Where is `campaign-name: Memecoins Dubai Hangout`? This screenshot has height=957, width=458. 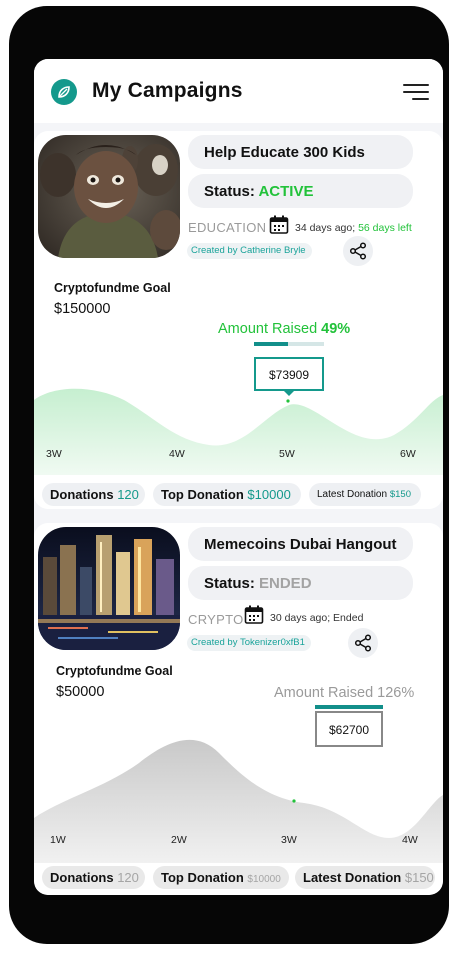 campaign-name: Memecoins Dubai Hangout is located at coordinates (300, 544).